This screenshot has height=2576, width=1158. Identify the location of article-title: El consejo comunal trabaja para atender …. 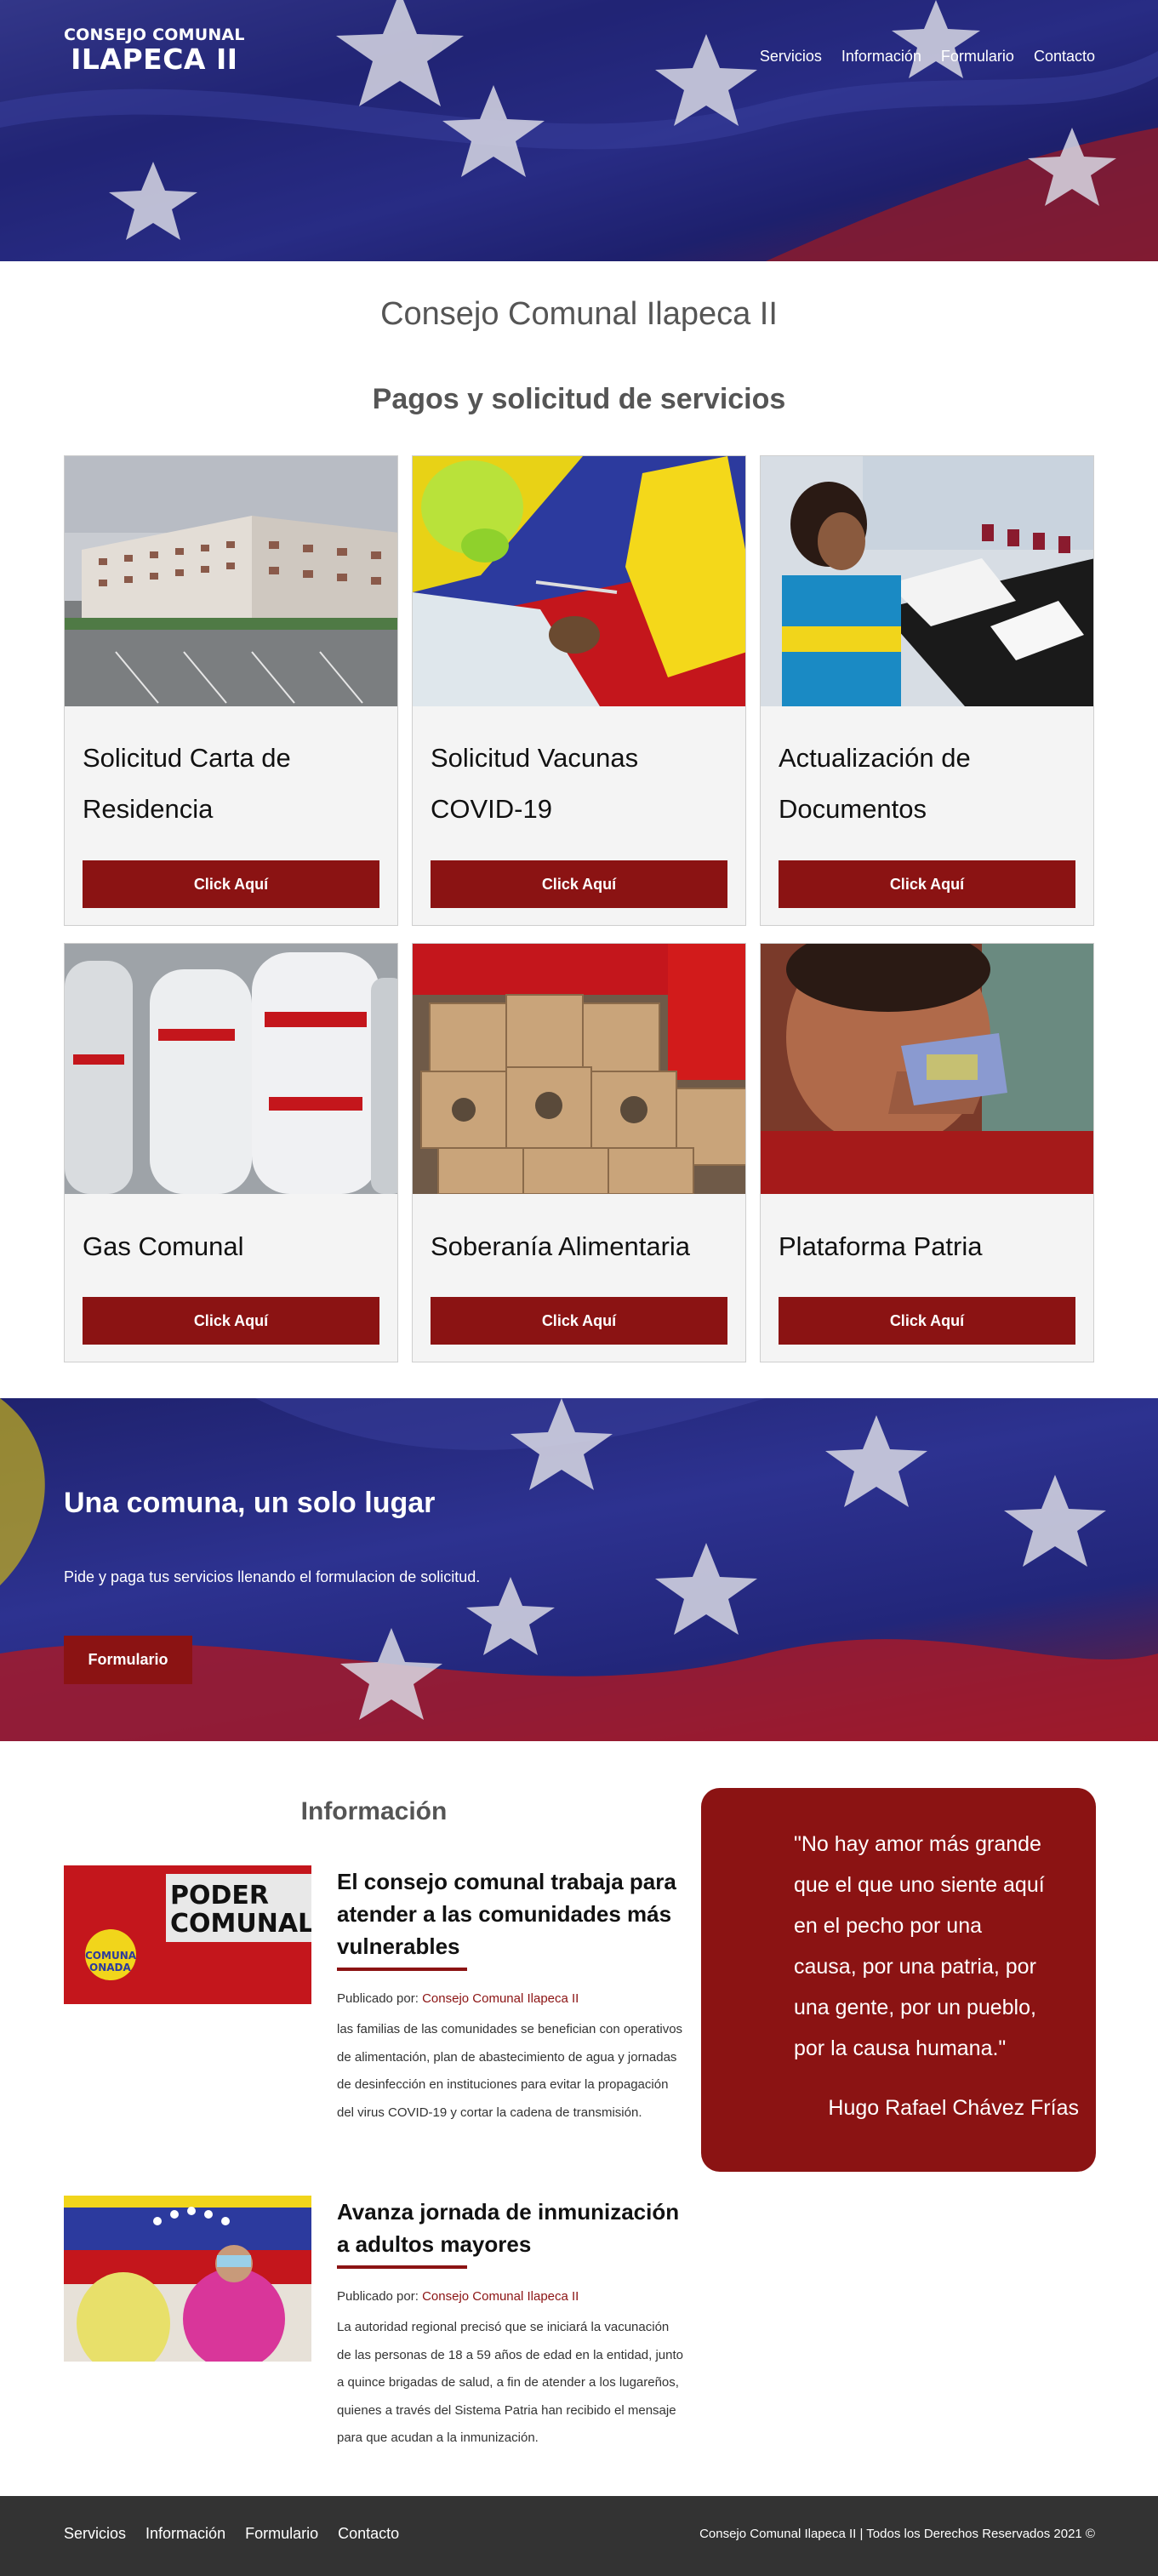
(510, 1913).